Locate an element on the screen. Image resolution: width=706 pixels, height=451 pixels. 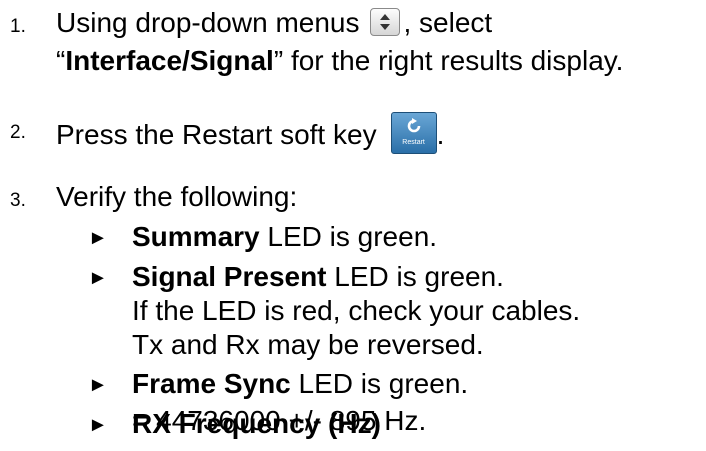
restart-label: Restart is located at coordinates (413, 142).